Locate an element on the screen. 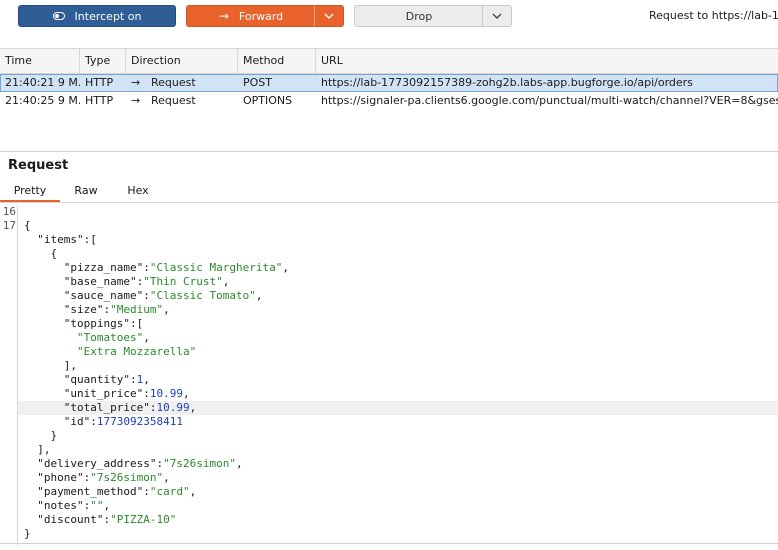 This screenshot has height=550, width=778. drop-button: Drop is located at coordinates (433, 16).